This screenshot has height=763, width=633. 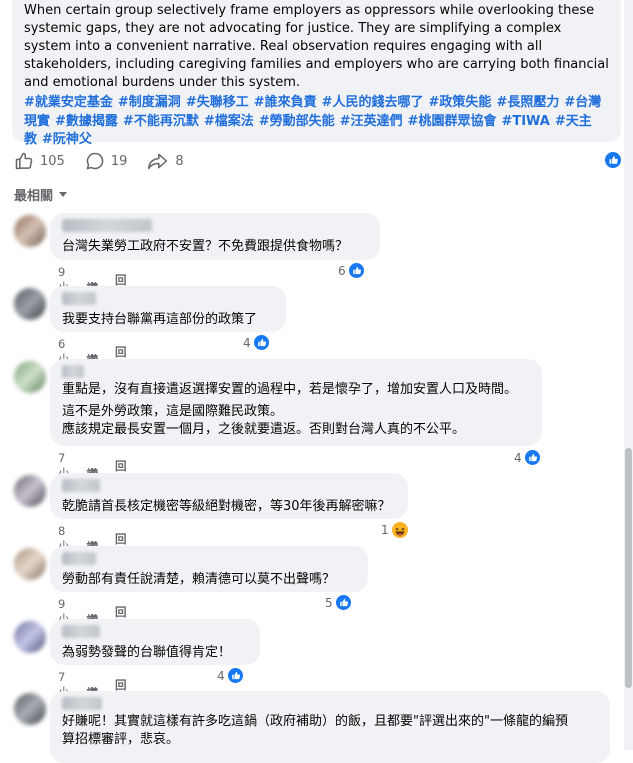 I want to click on hashtag-link: #數據揭露, so click(x=86, y=121).